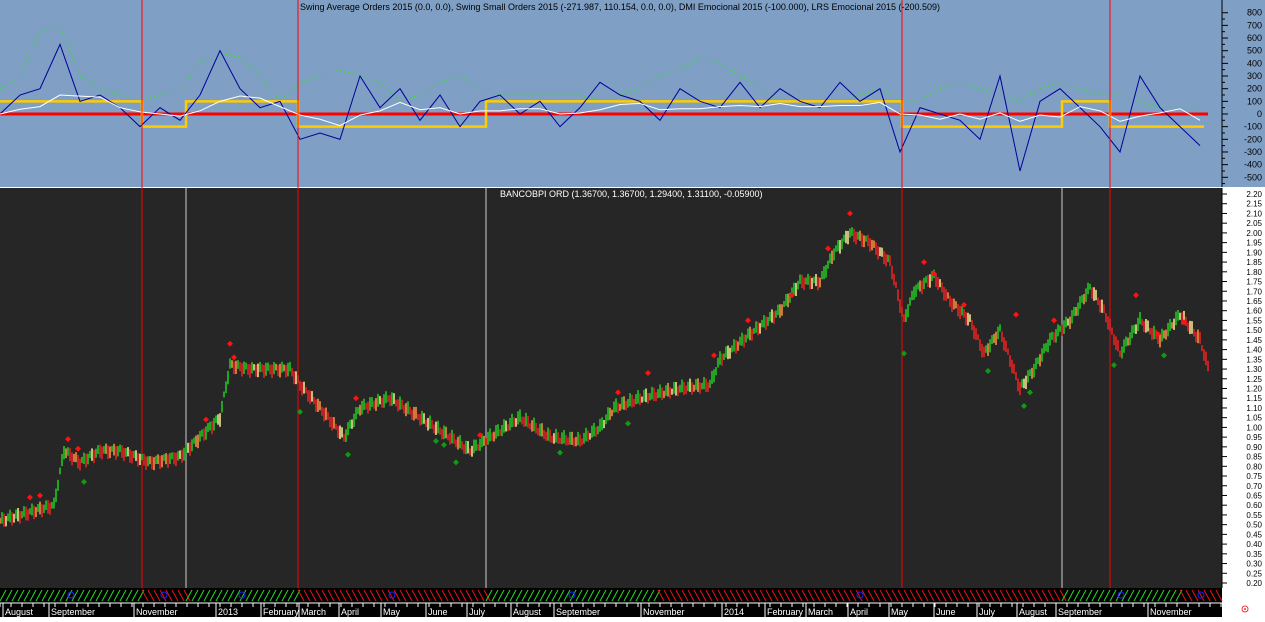  I want to click on y-tick-label: 1.70, so click(1254, 291).